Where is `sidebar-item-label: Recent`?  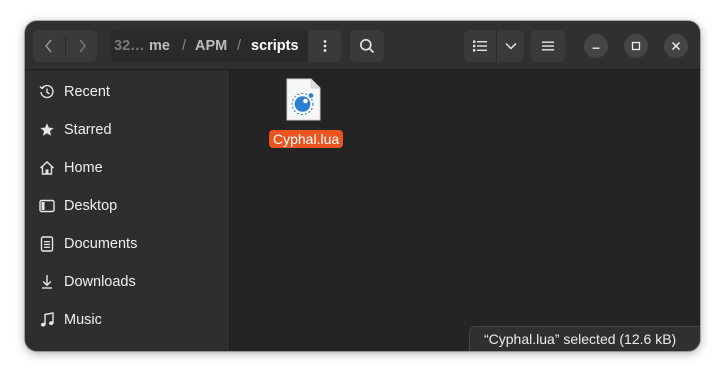
sidebar-item-label: Recent is located at coordinates (87, 92).